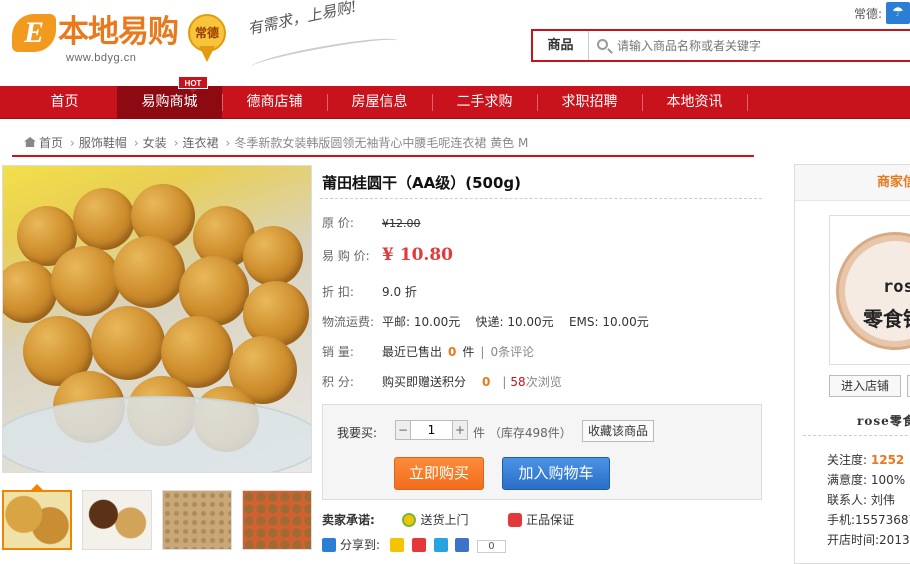 This screenshot has width=910, height=564. Describe the element at coordinates (155, 143) in the screenshot. I see `breadcrumb-subcategory: 女装` at that location.